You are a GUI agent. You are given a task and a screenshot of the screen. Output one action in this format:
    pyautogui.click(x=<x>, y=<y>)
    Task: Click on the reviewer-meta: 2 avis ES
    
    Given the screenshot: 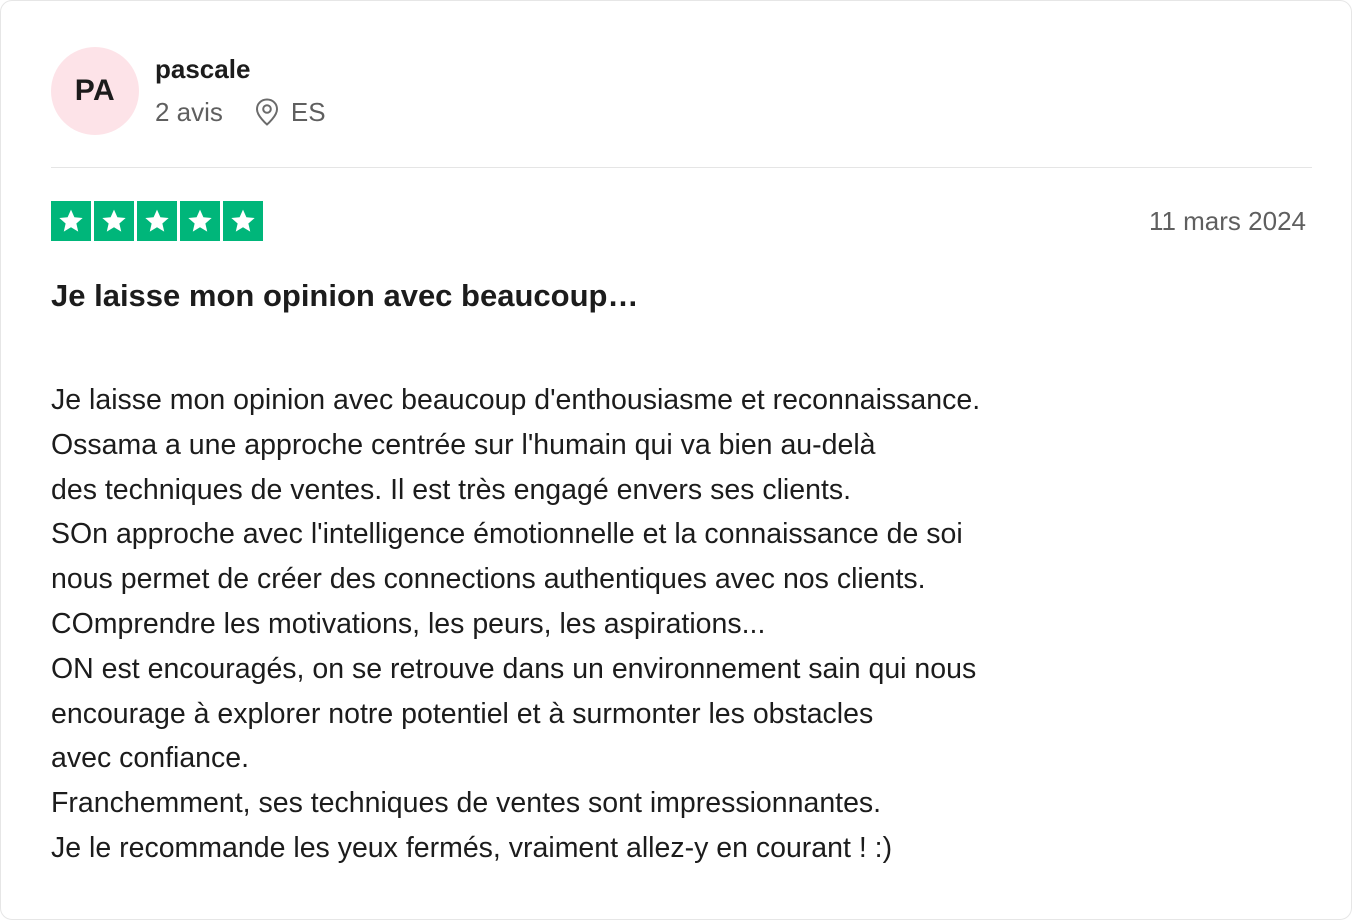 What is the action you would take?
    pyautogui.click(x=240, y=112)
    